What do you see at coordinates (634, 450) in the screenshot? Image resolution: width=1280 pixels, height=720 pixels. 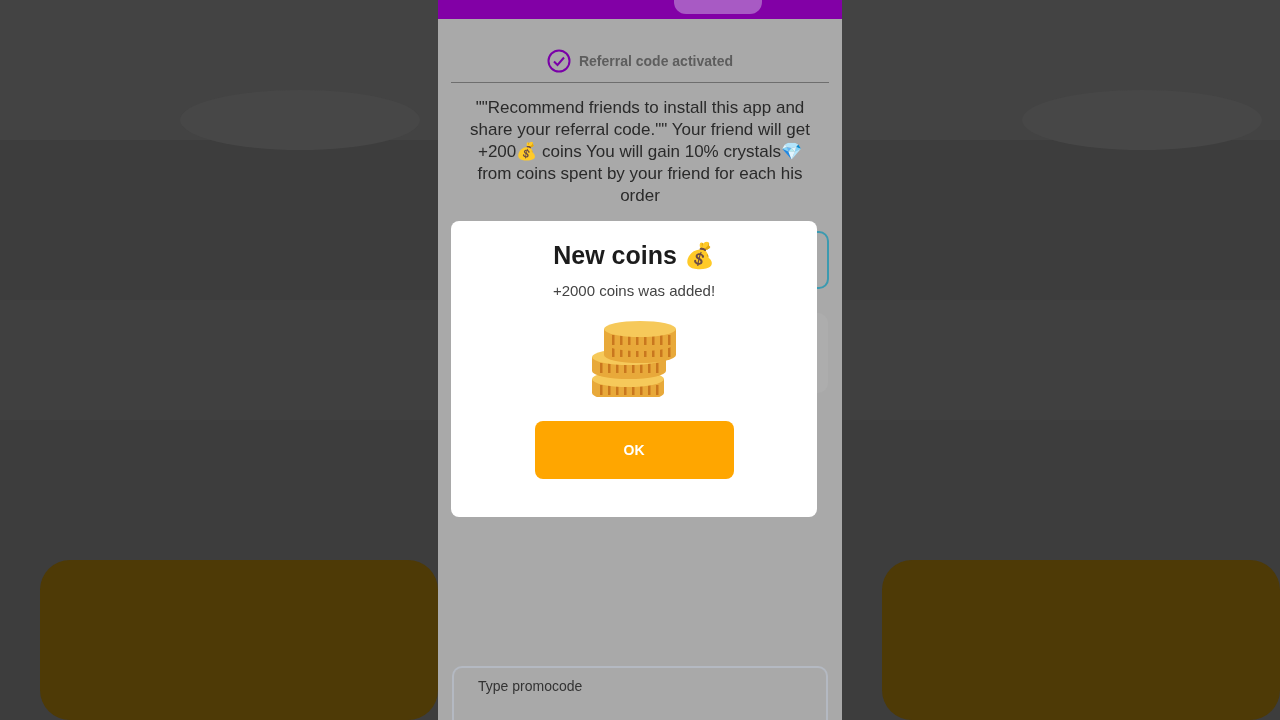 I see `ok-button: OK` at bounding box center [634, 450].